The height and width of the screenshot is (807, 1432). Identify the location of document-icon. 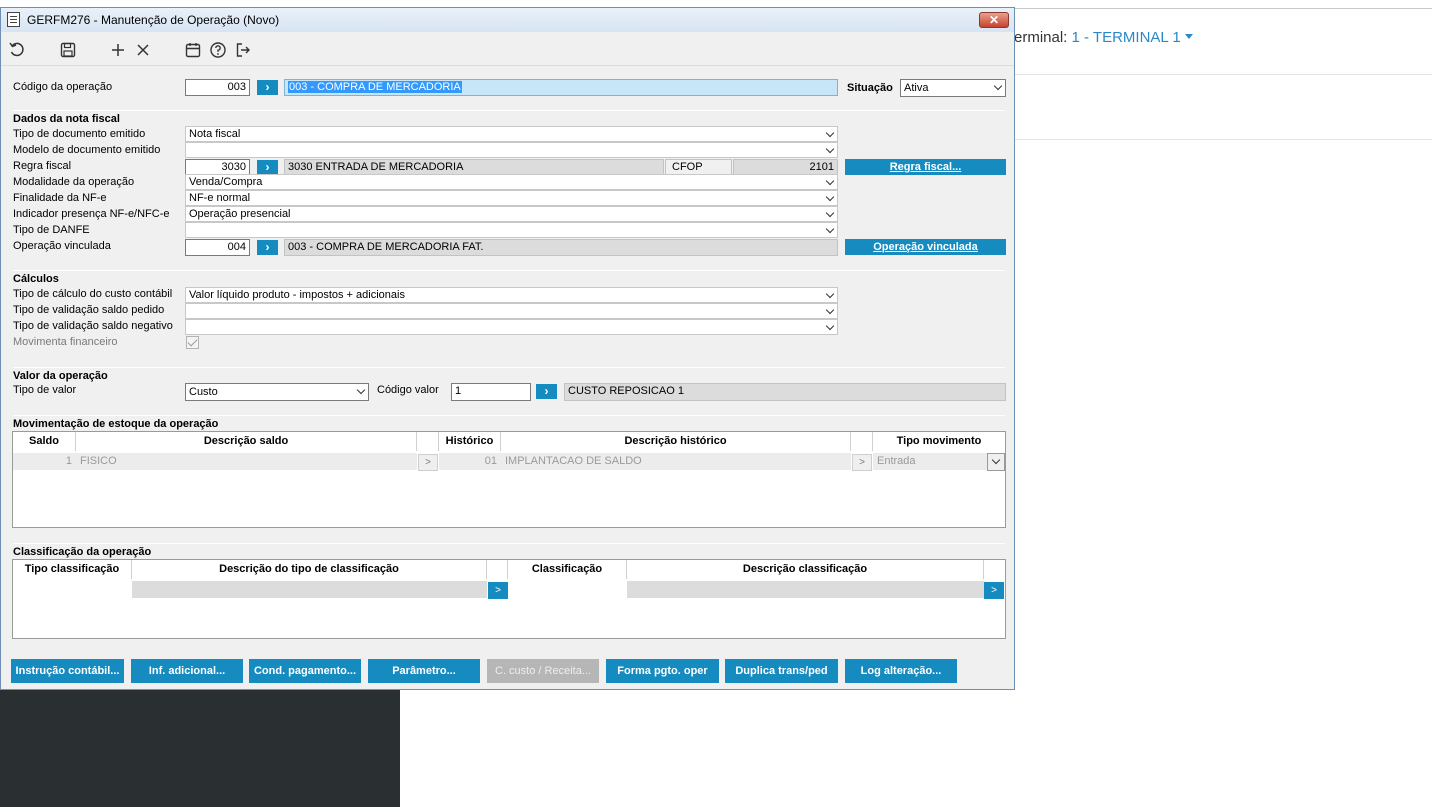
(13, 19).